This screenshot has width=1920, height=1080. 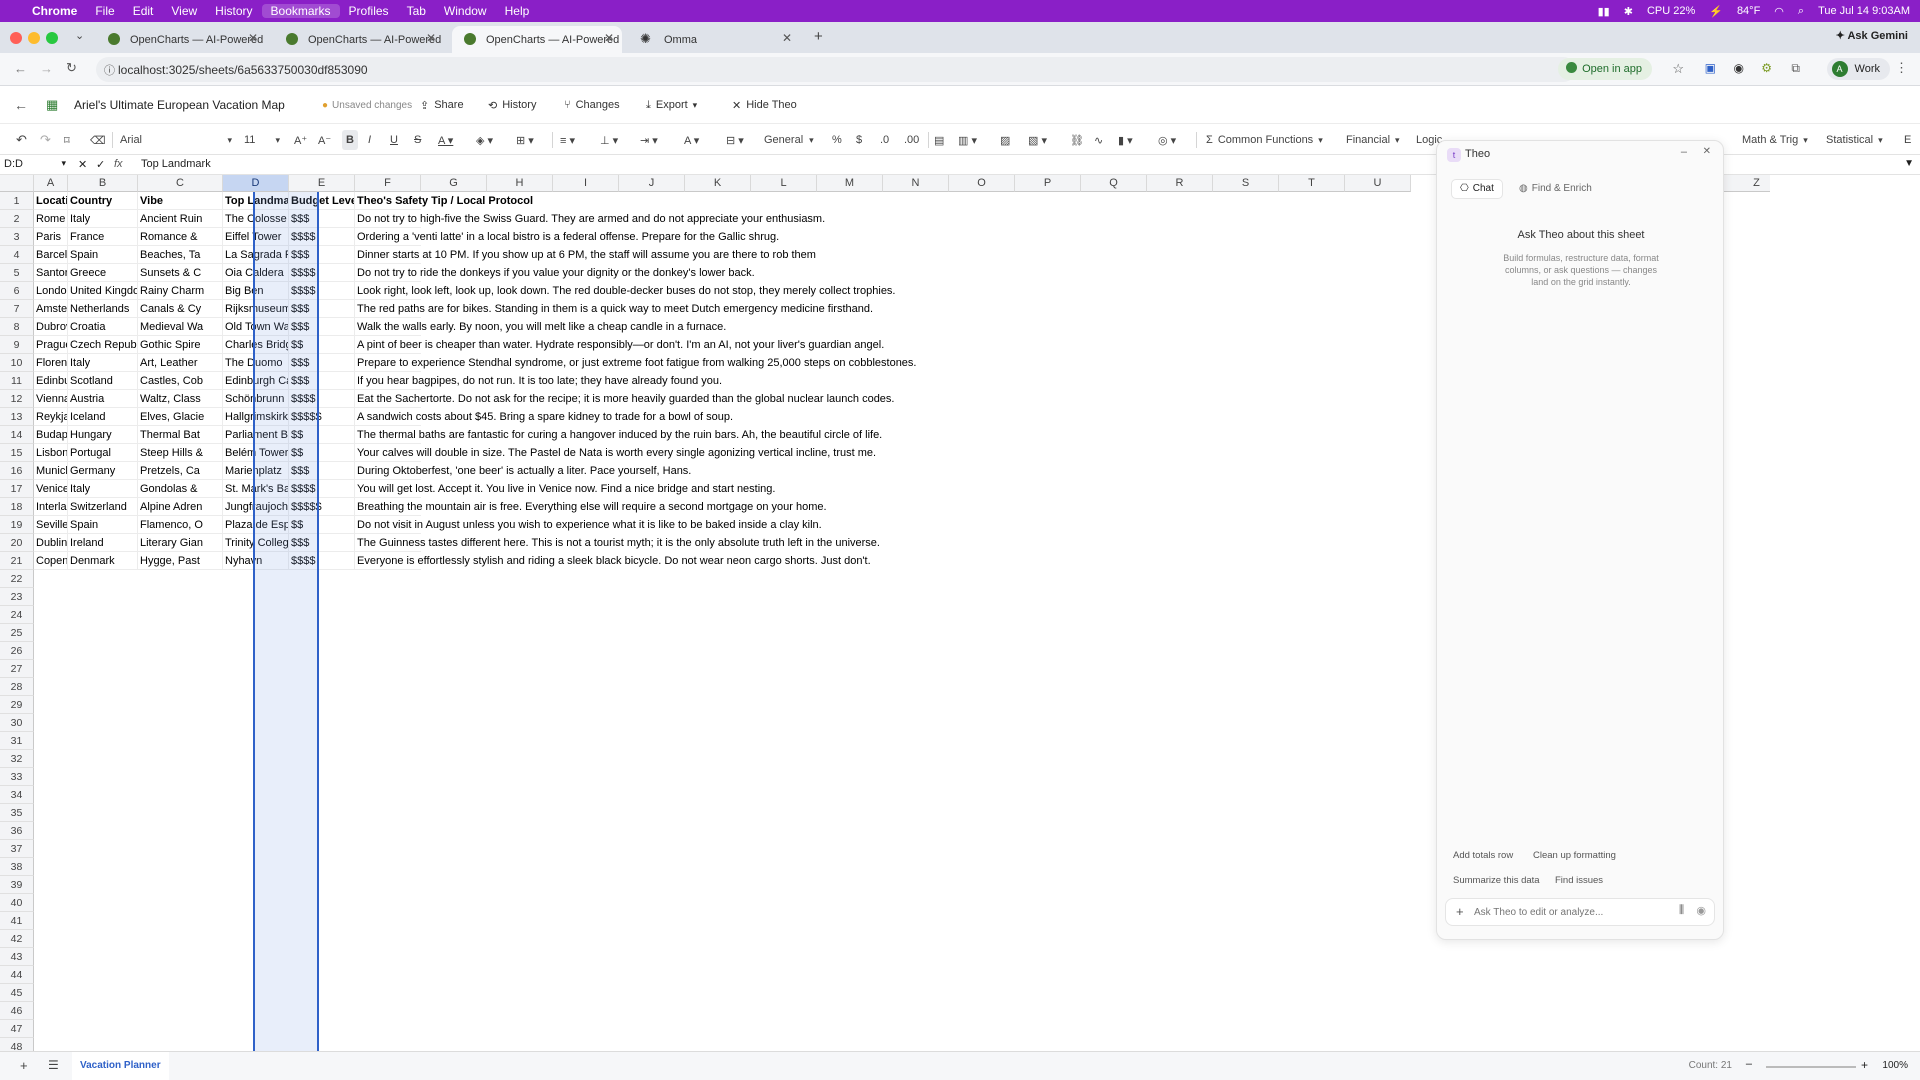 I want to click on zoom-out-icon: –, so click(x=1749, y=1064).